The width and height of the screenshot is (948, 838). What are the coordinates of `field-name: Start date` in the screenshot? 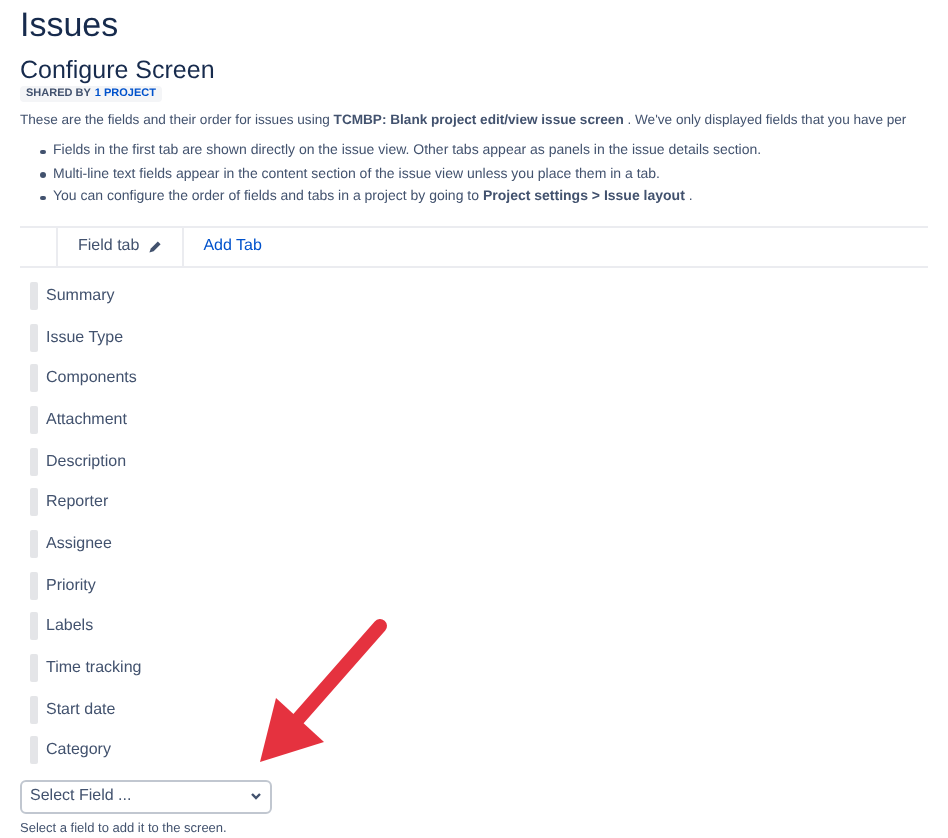 It's located at (81, 709).